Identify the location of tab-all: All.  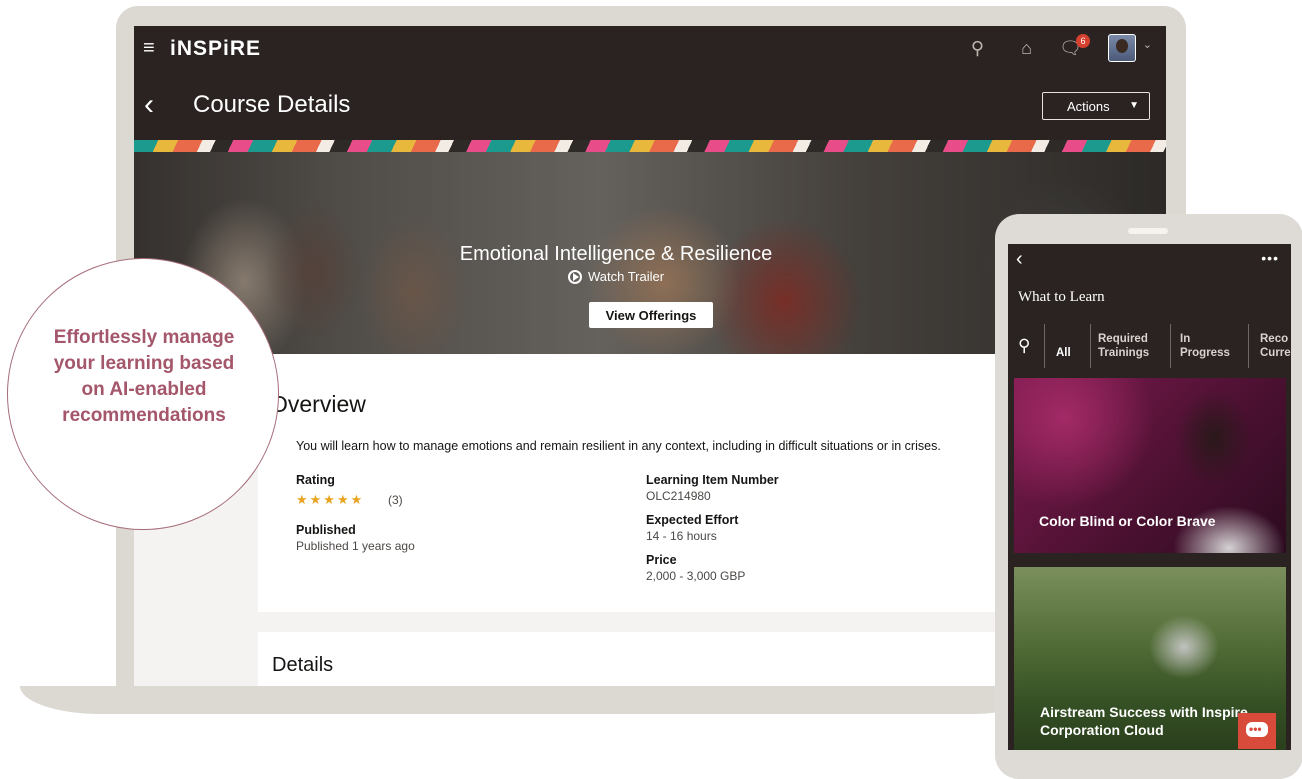
(1063, 353).